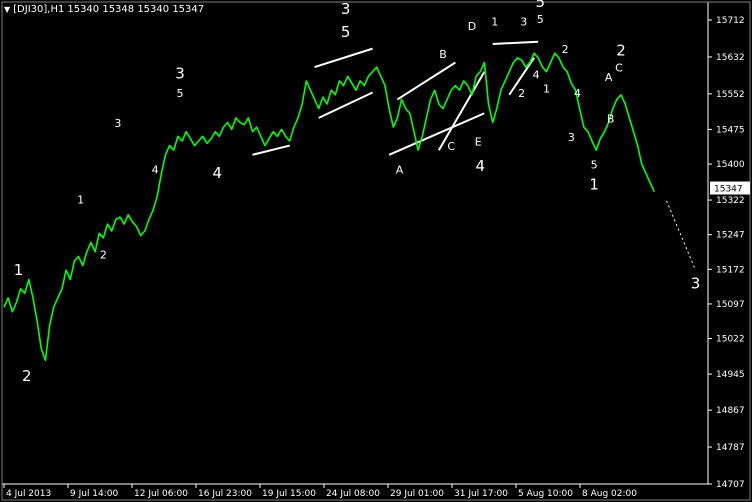 Image resolution: width=752 pixels, height=502 pixels. Describe the element at coordinates (225, 494) in the screenshot. I see `x-tick-label: 16 Jul 23:00` at that location.